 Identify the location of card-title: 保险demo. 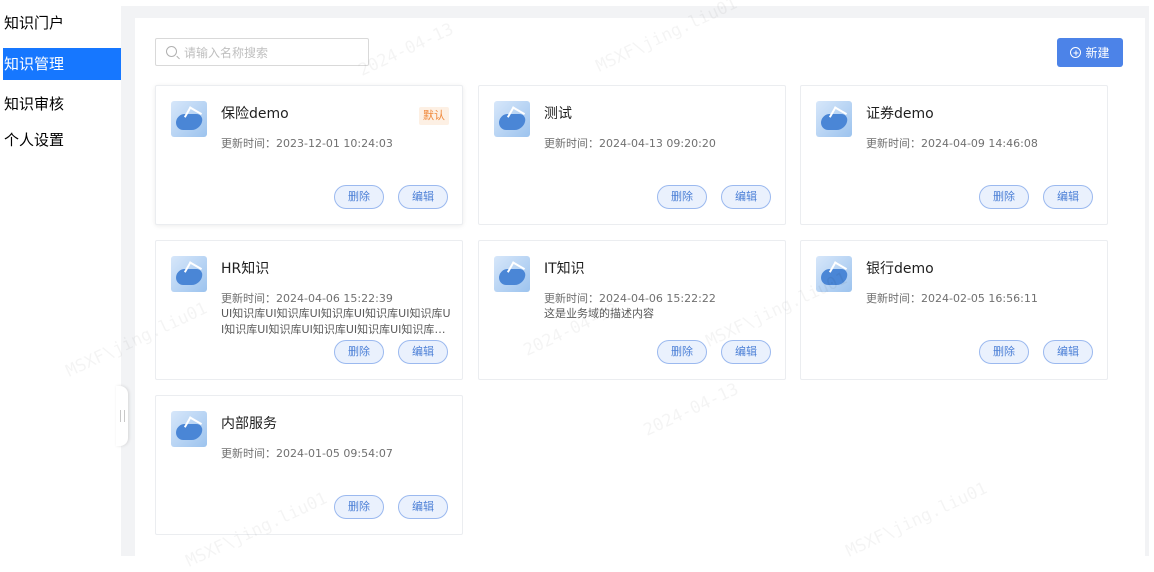
(255, 114).